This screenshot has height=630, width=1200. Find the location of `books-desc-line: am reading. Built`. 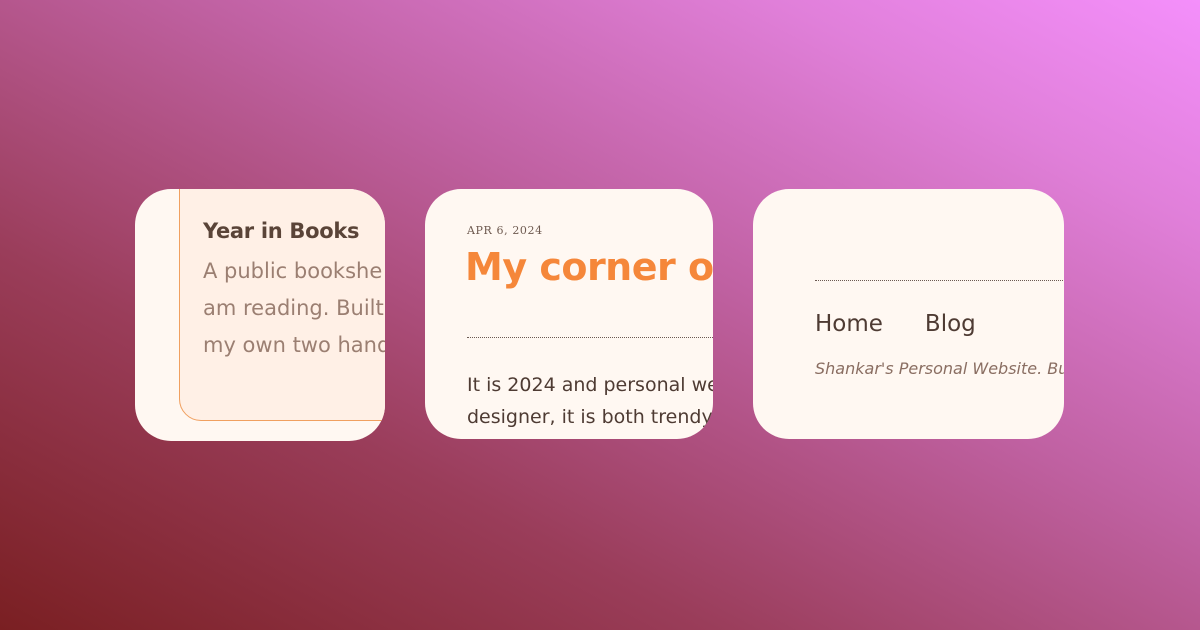

books-desc-line: am reading. Built is located at coordinates (293, 308).